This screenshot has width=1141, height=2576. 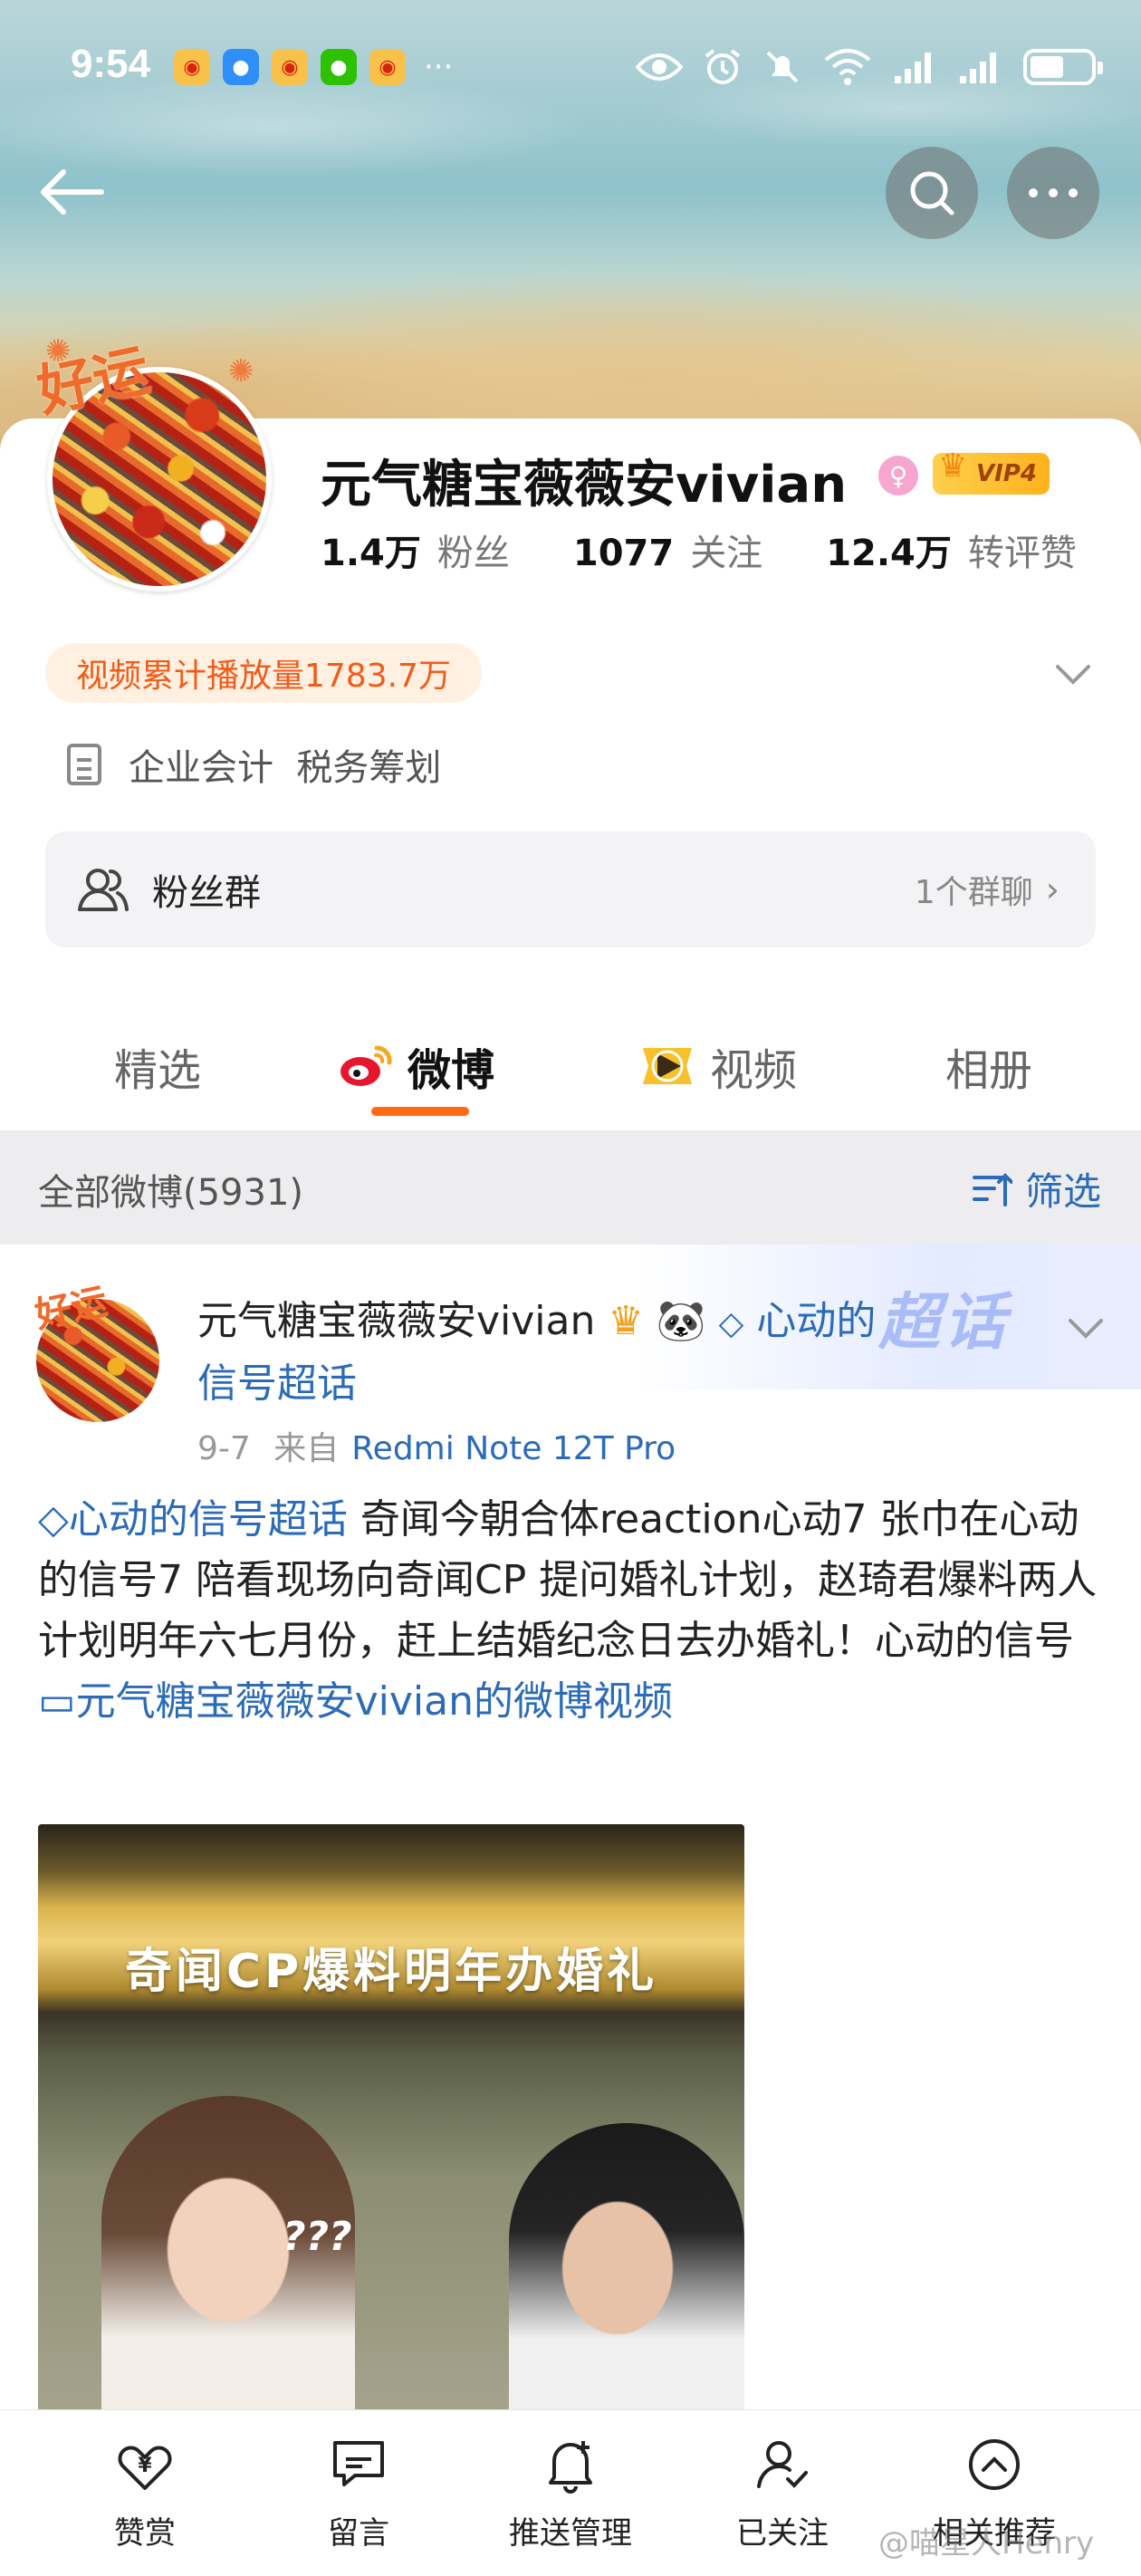 I want to click on post-video-thumbnail: 奇闻CP爆料明年办婚礼 ???, so click(x=391, y=2118).